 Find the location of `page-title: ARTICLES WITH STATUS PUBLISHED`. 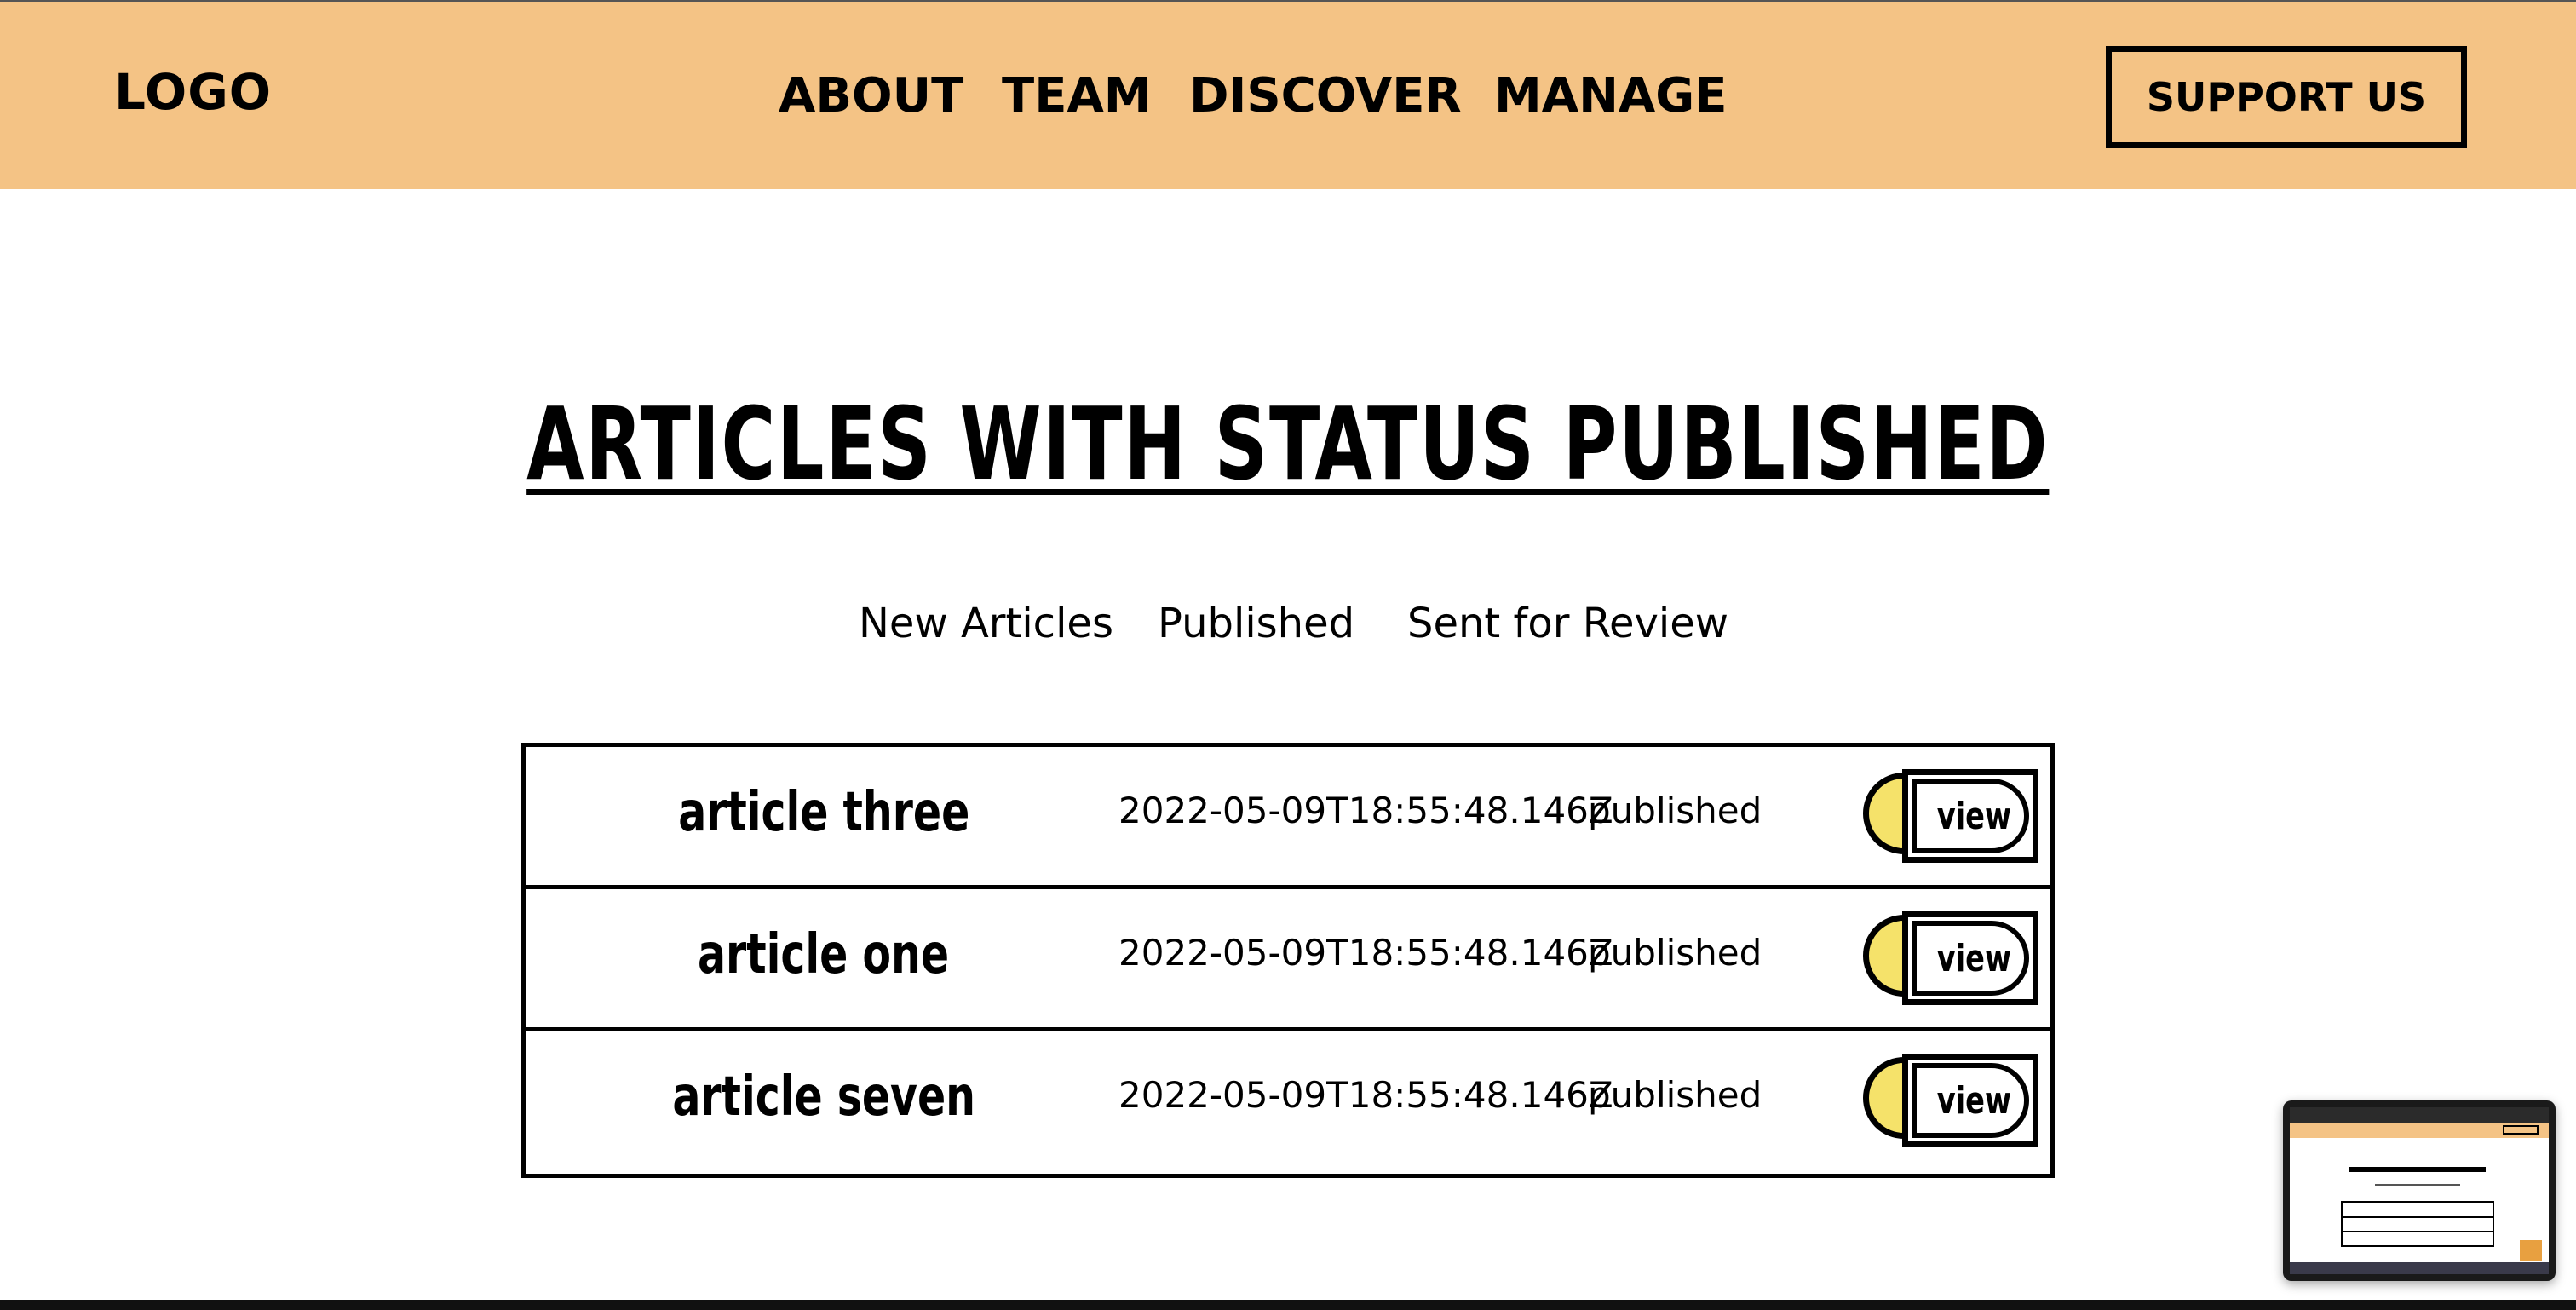

page-title: ARTICLES WITH STATUS PUBLISHED is located at coordinates (1288, 444).